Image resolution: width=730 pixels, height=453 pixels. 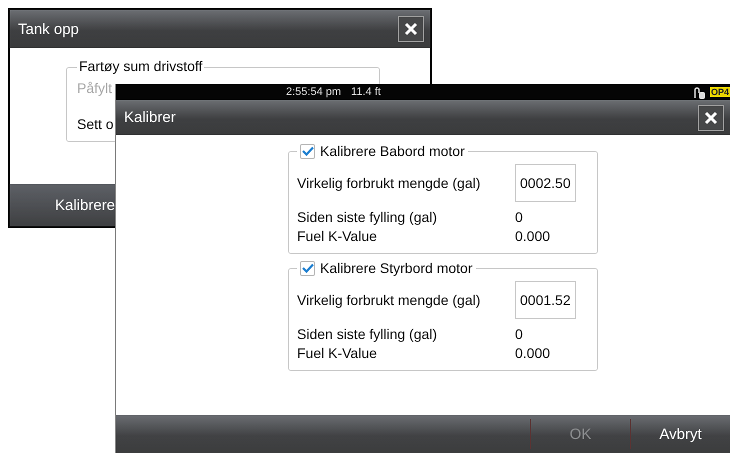 What do you see at coordinates (48, 29) in the screenshot?
I see `window-title: Tank opp` at bounding box center [48, 29].